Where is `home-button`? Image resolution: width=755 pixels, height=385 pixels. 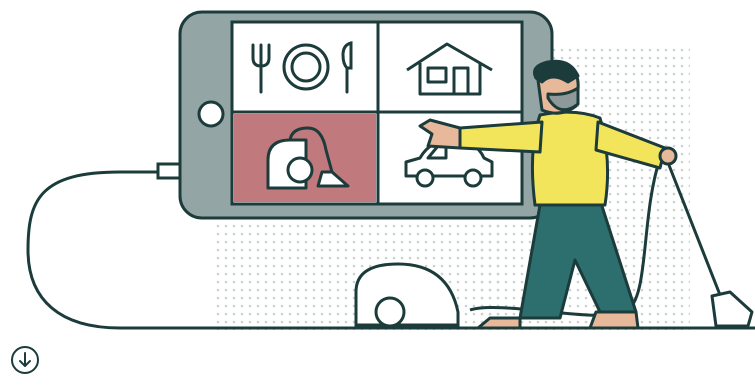 home-button is located at coordinates (211, 114).